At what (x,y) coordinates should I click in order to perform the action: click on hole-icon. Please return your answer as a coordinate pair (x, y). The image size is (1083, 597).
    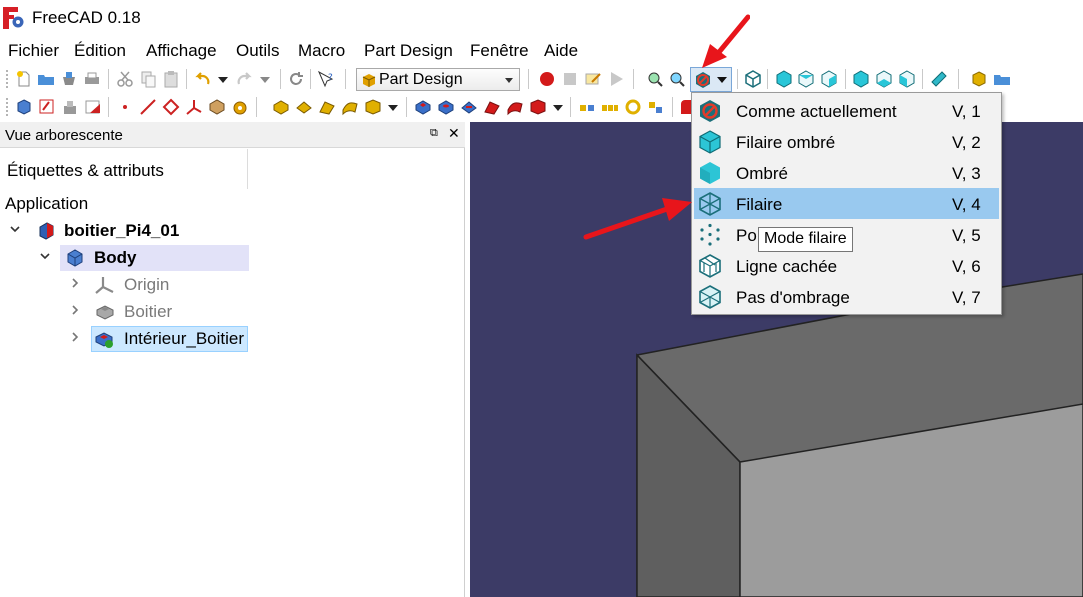
    Looking at the image, I should click on (446, 107).